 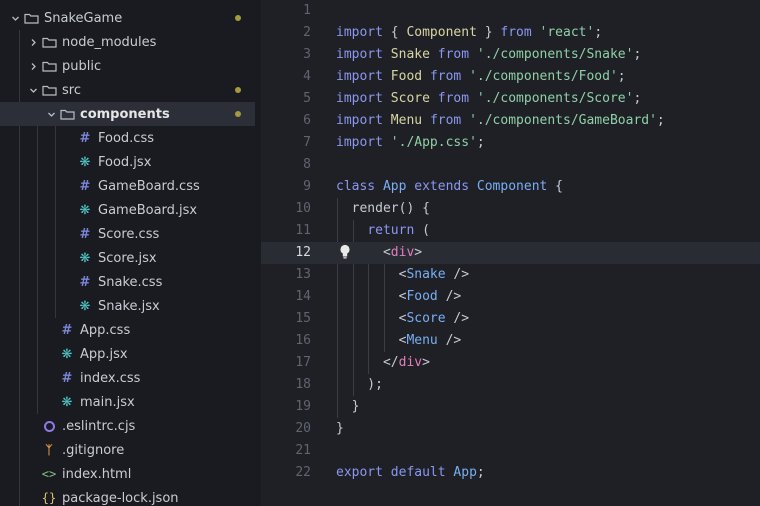 I want to click on tree-folder-src: src, so click(x=127, y=90).